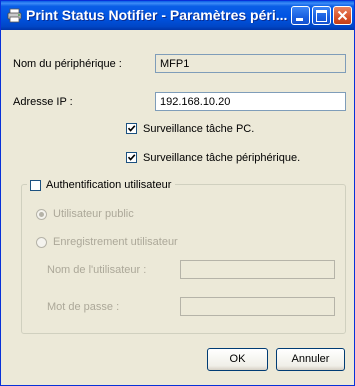 This screenshot has height=386, width=355. Describe the element at coordinates (35, 185) in the screenshot. I see `user-auth-checkbox` at that location.